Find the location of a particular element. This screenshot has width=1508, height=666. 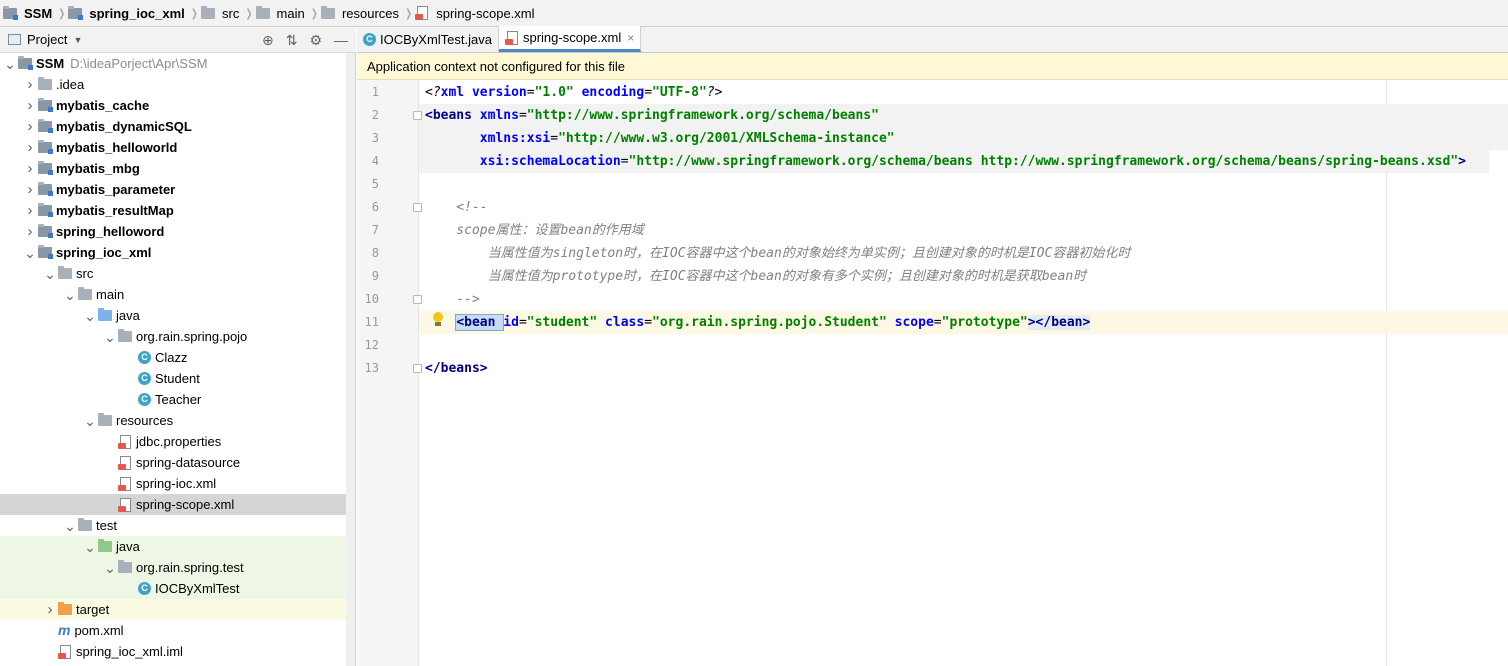

tree-item: C Teacher is located at coordinates (173, 399).